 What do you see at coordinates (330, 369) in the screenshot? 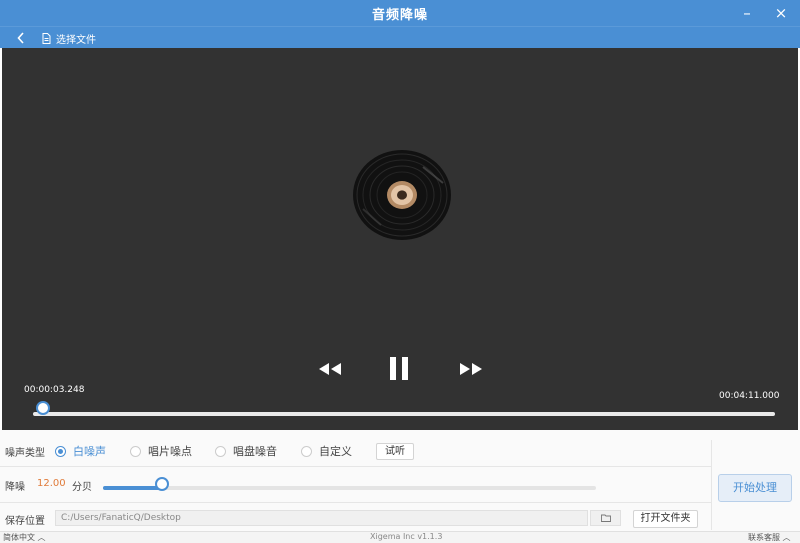
I see `rewind-button` at bounding box center [330, 369].